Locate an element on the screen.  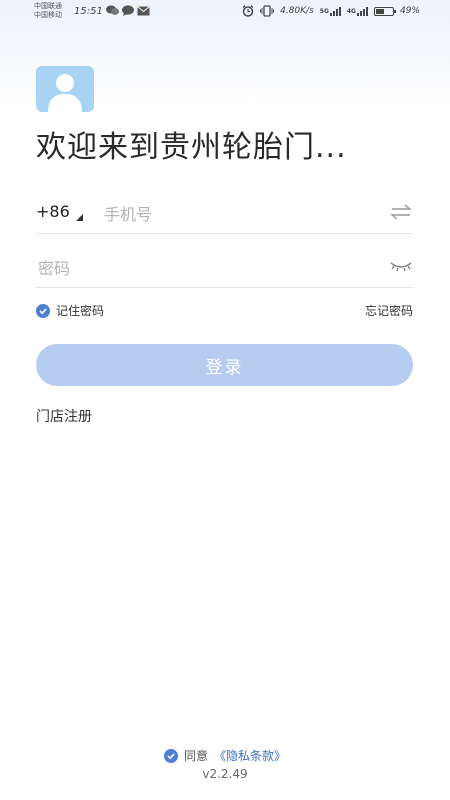
signal-icon: 5G is located at coordinates (330, 11).